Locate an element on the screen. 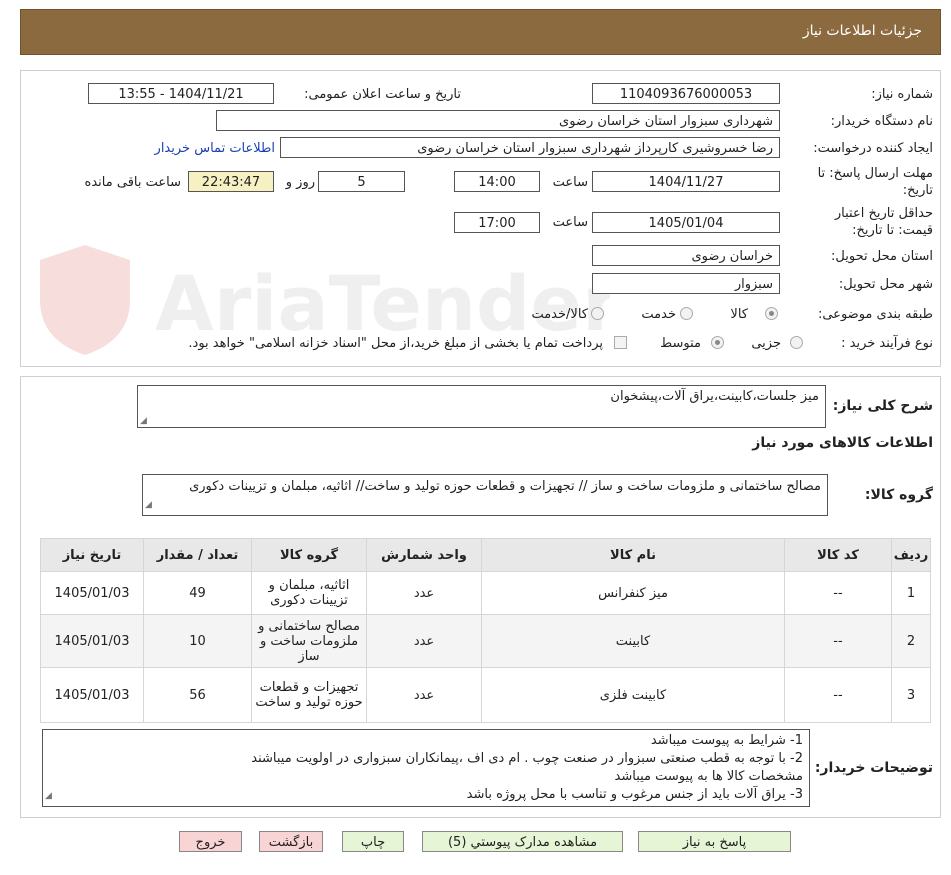  col-code: کد کالا is located at coordinates (838, 555).